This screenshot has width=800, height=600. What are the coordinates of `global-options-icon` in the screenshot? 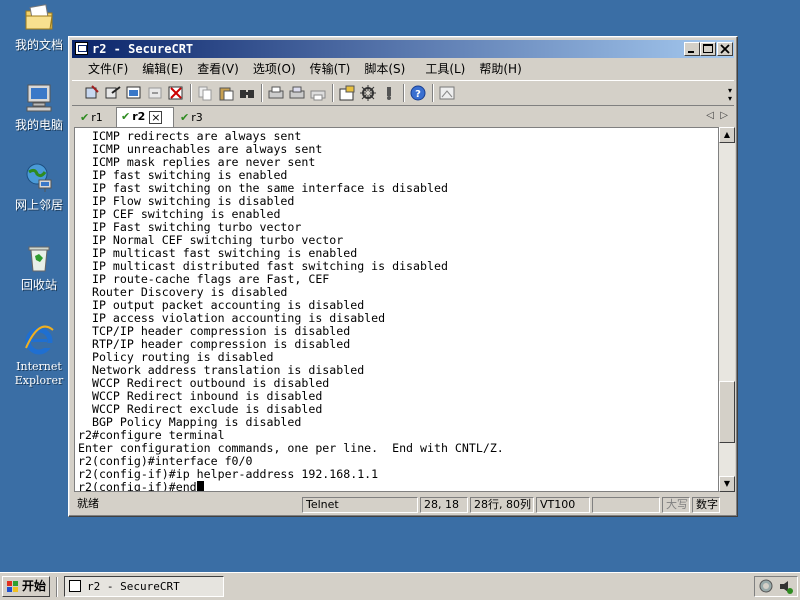 It's located at (368, 93).